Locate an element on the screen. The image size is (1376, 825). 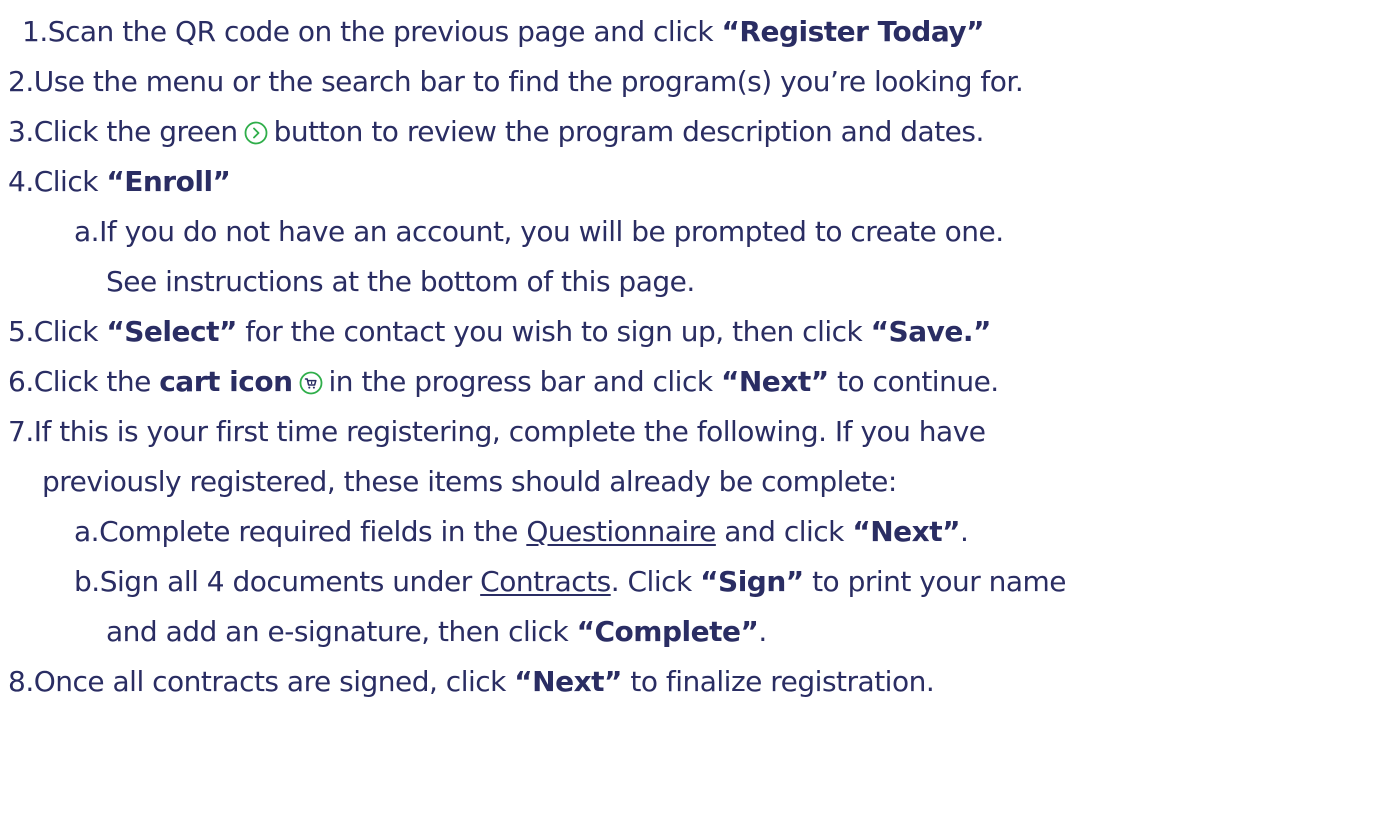
step-7b-text-2: and add an e-signature, then click is located at coordinates (341, 631).